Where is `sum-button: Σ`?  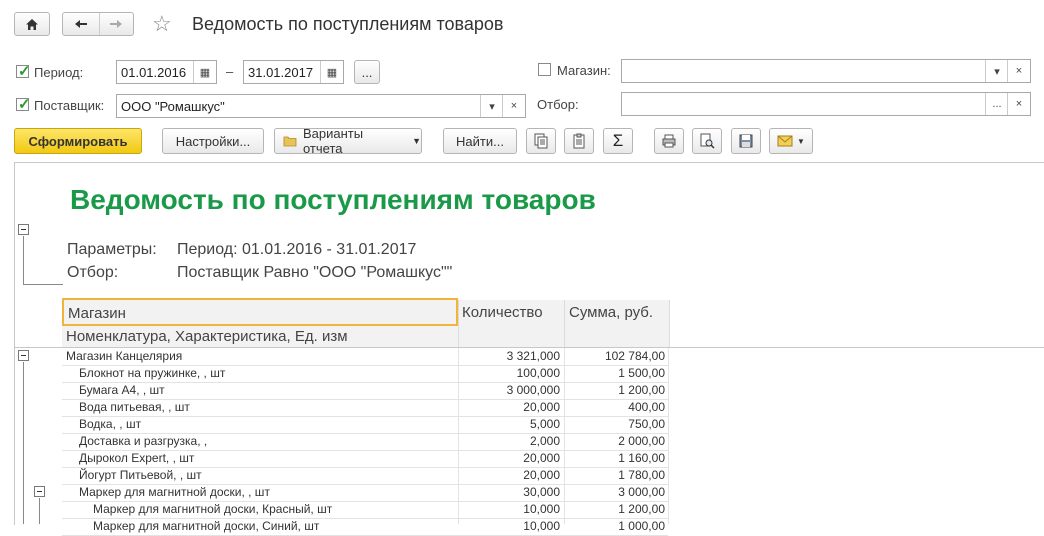 sum-button: Σ is located at coordinates (618, 141).